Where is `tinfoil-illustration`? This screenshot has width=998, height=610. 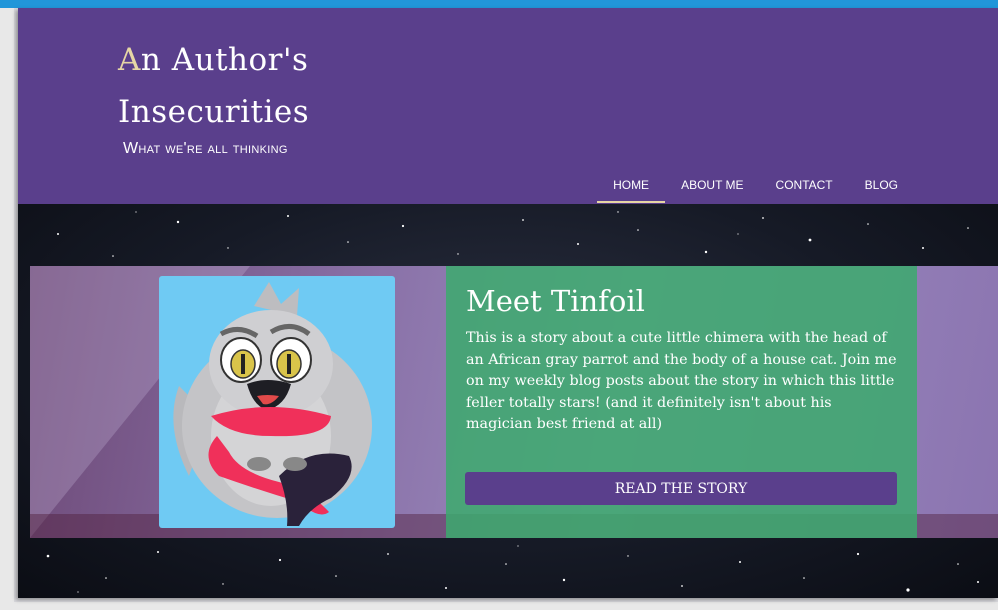 tinfoil-illustration is located at coordinates (272, 404).